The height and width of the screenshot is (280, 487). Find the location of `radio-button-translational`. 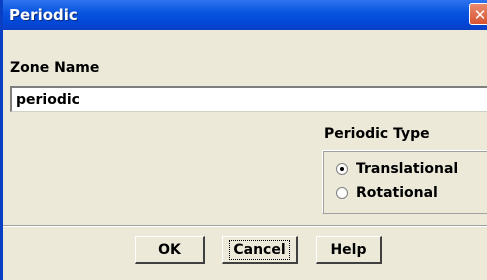

radio-button-translational is located at coordinates (342, 169).